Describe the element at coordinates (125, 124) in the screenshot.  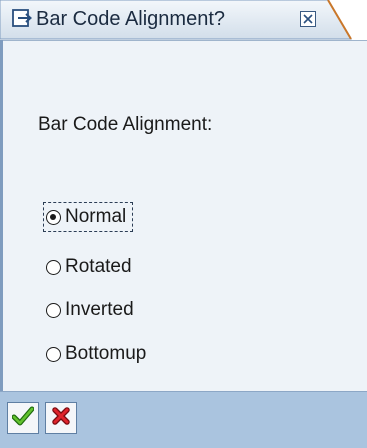
I see `alignment-label: Bar Code Alignment:` at that location.